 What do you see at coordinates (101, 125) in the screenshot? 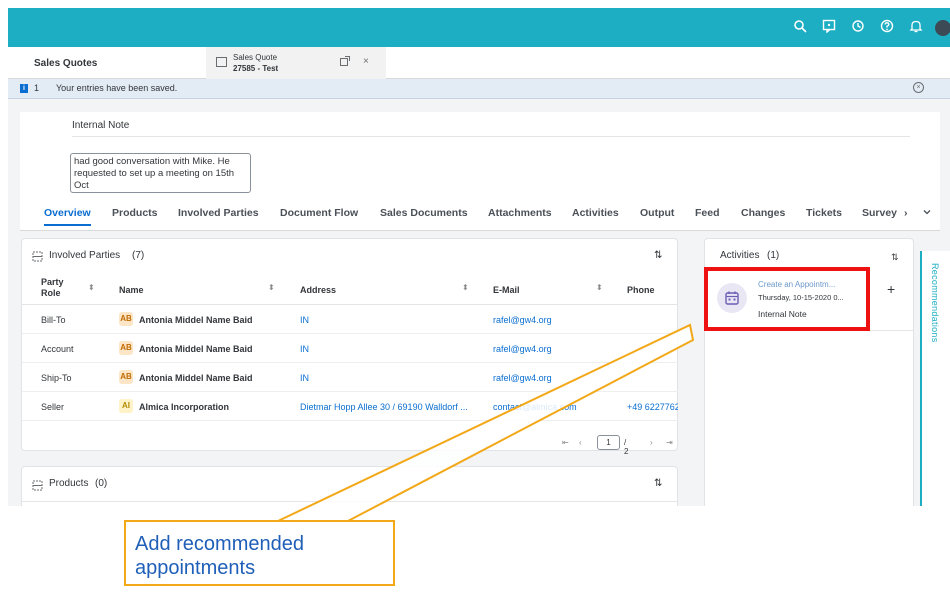
I see `internal-note-label: Internal Note` at bounding box center [101, 125].